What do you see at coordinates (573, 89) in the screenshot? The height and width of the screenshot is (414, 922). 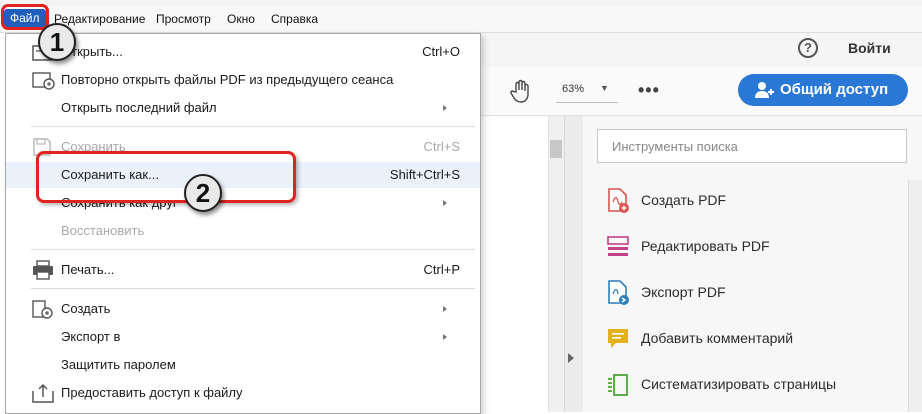 I see `zoom-value: 63%` at bounding box center [573, 89].